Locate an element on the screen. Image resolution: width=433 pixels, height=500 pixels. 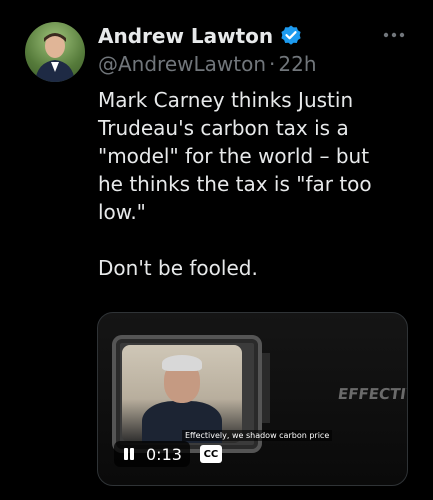
closed-captions-icon: CC is located at coordinates (210, 454).